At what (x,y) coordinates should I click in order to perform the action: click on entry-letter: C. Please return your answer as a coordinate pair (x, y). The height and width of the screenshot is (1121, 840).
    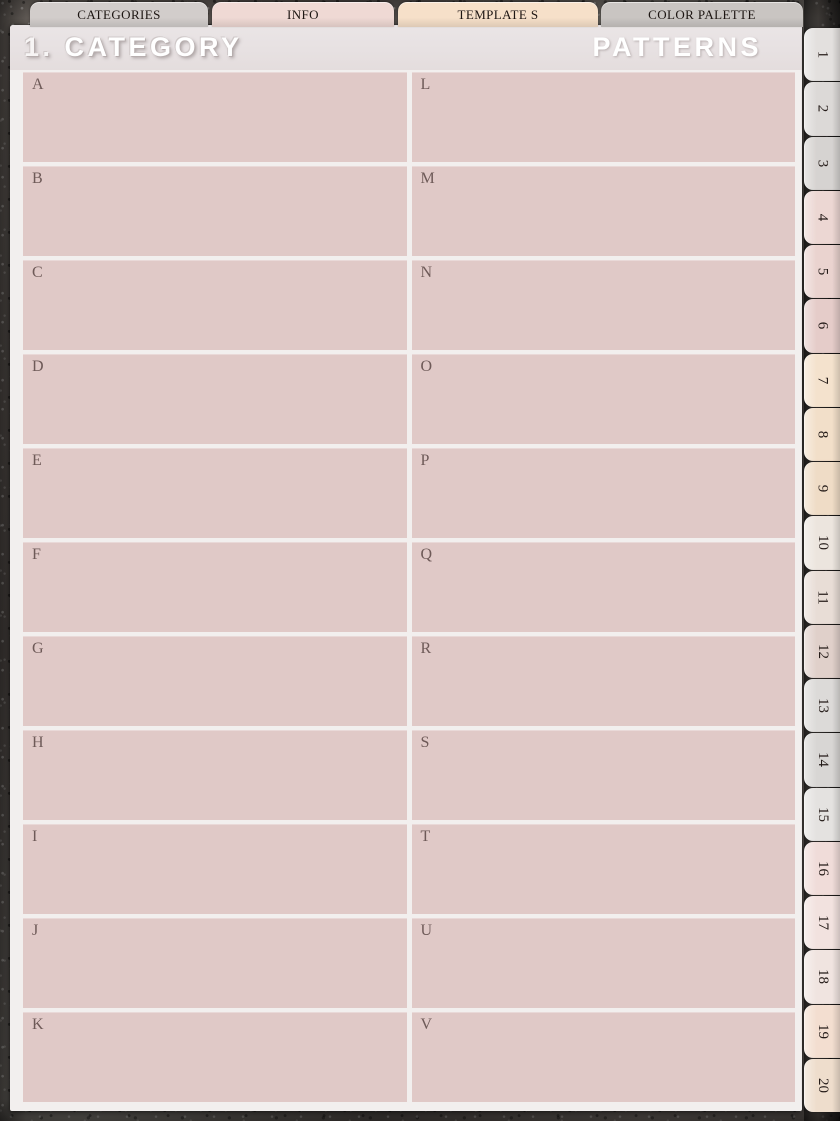
    Looking at the image, I should click on (38, 272).